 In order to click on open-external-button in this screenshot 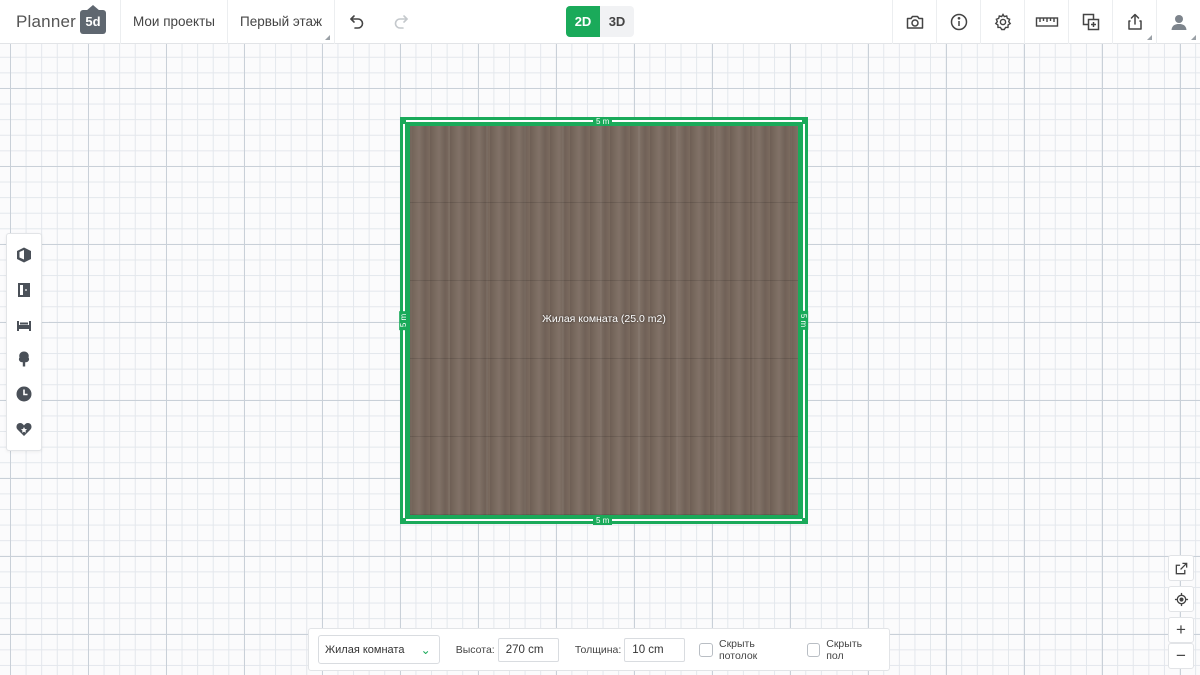, I will do `click(1181, 568)`.